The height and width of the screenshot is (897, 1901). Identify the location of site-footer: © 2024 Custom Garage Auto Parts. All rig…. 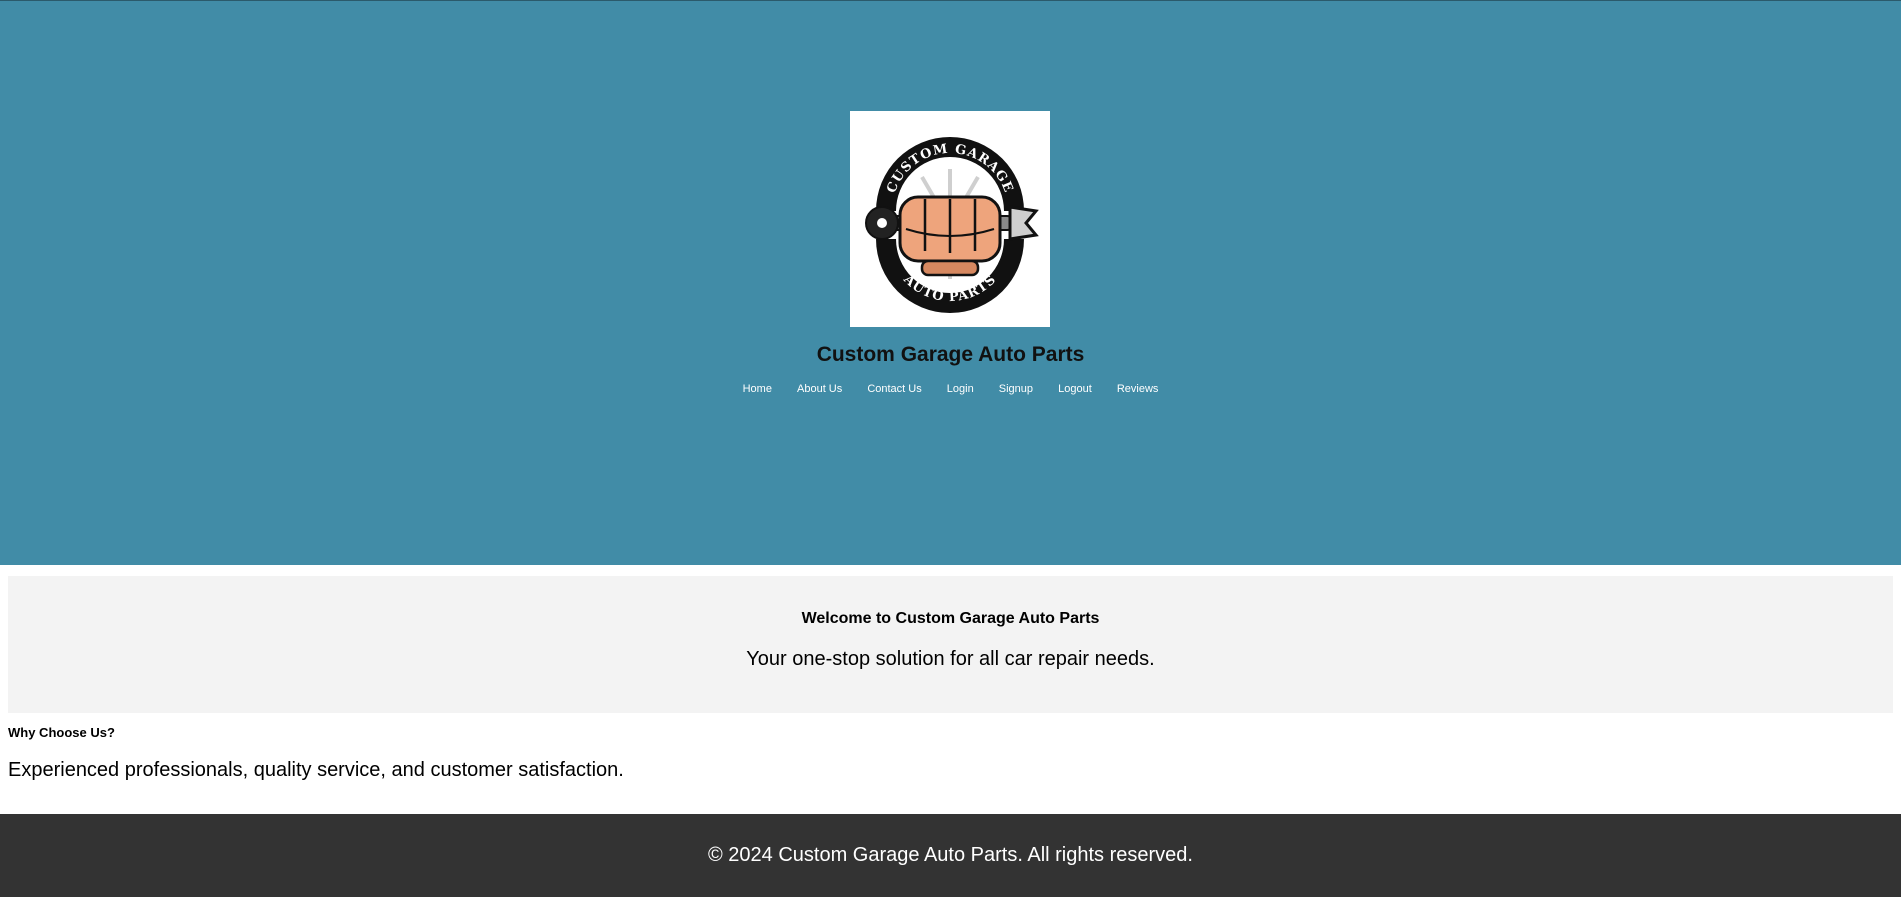
(950, 855).